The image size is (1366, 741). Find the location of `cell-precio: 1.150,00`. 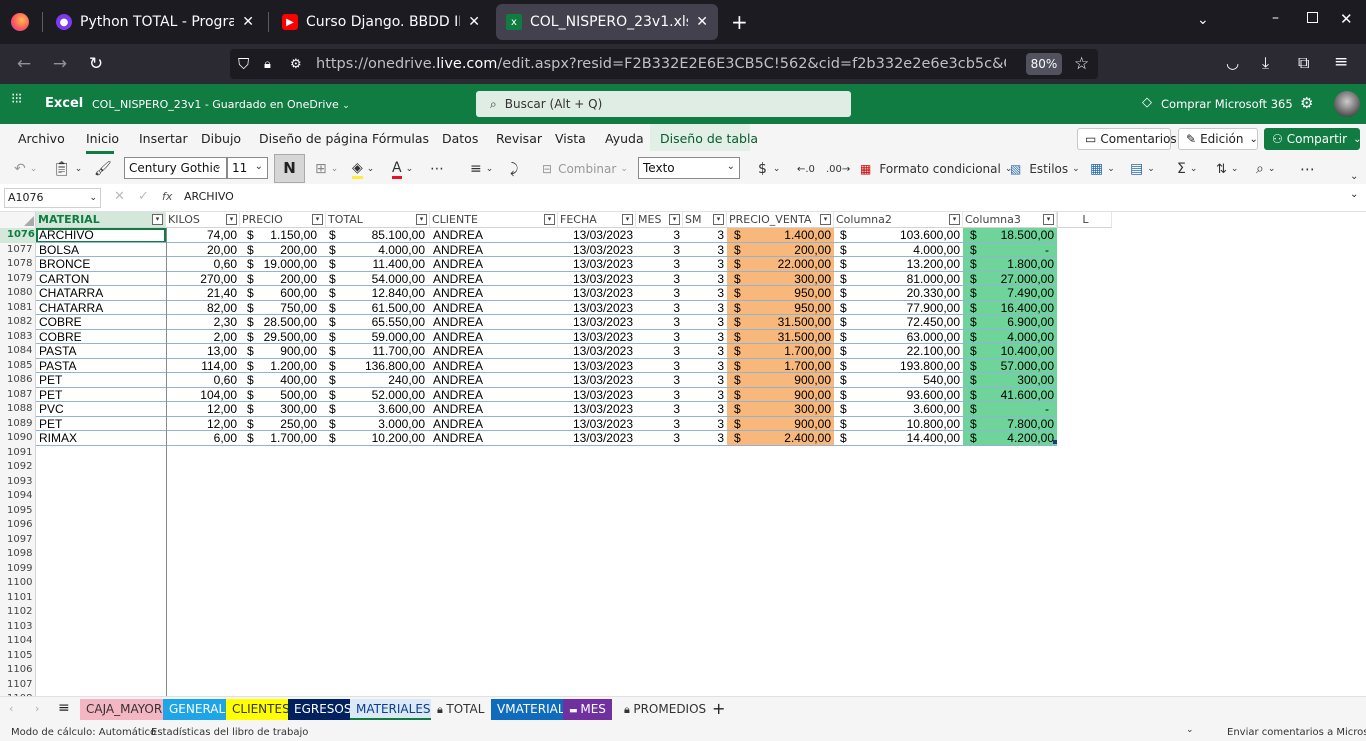

cell-precio: 1.150,00 is located at coordinates (288, 235).